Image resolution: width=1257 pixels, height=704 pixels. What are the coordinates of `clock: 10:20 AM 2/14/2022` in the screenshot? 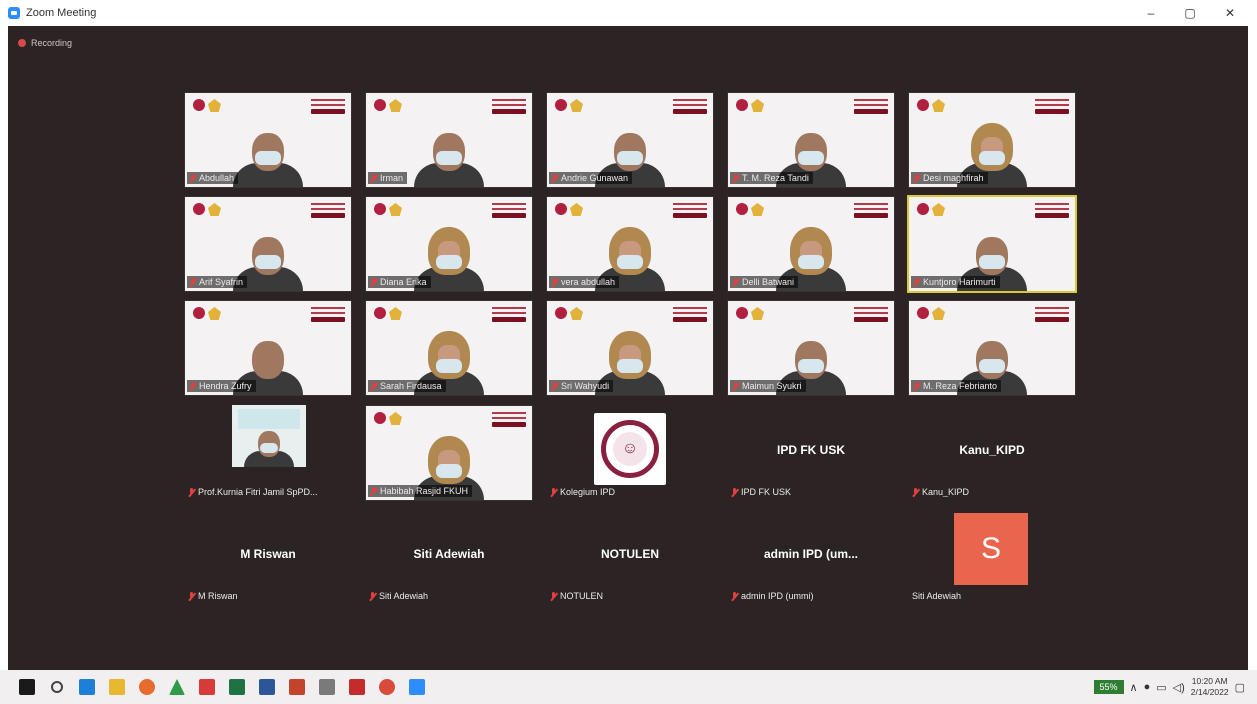 It's located at (1210, 687).